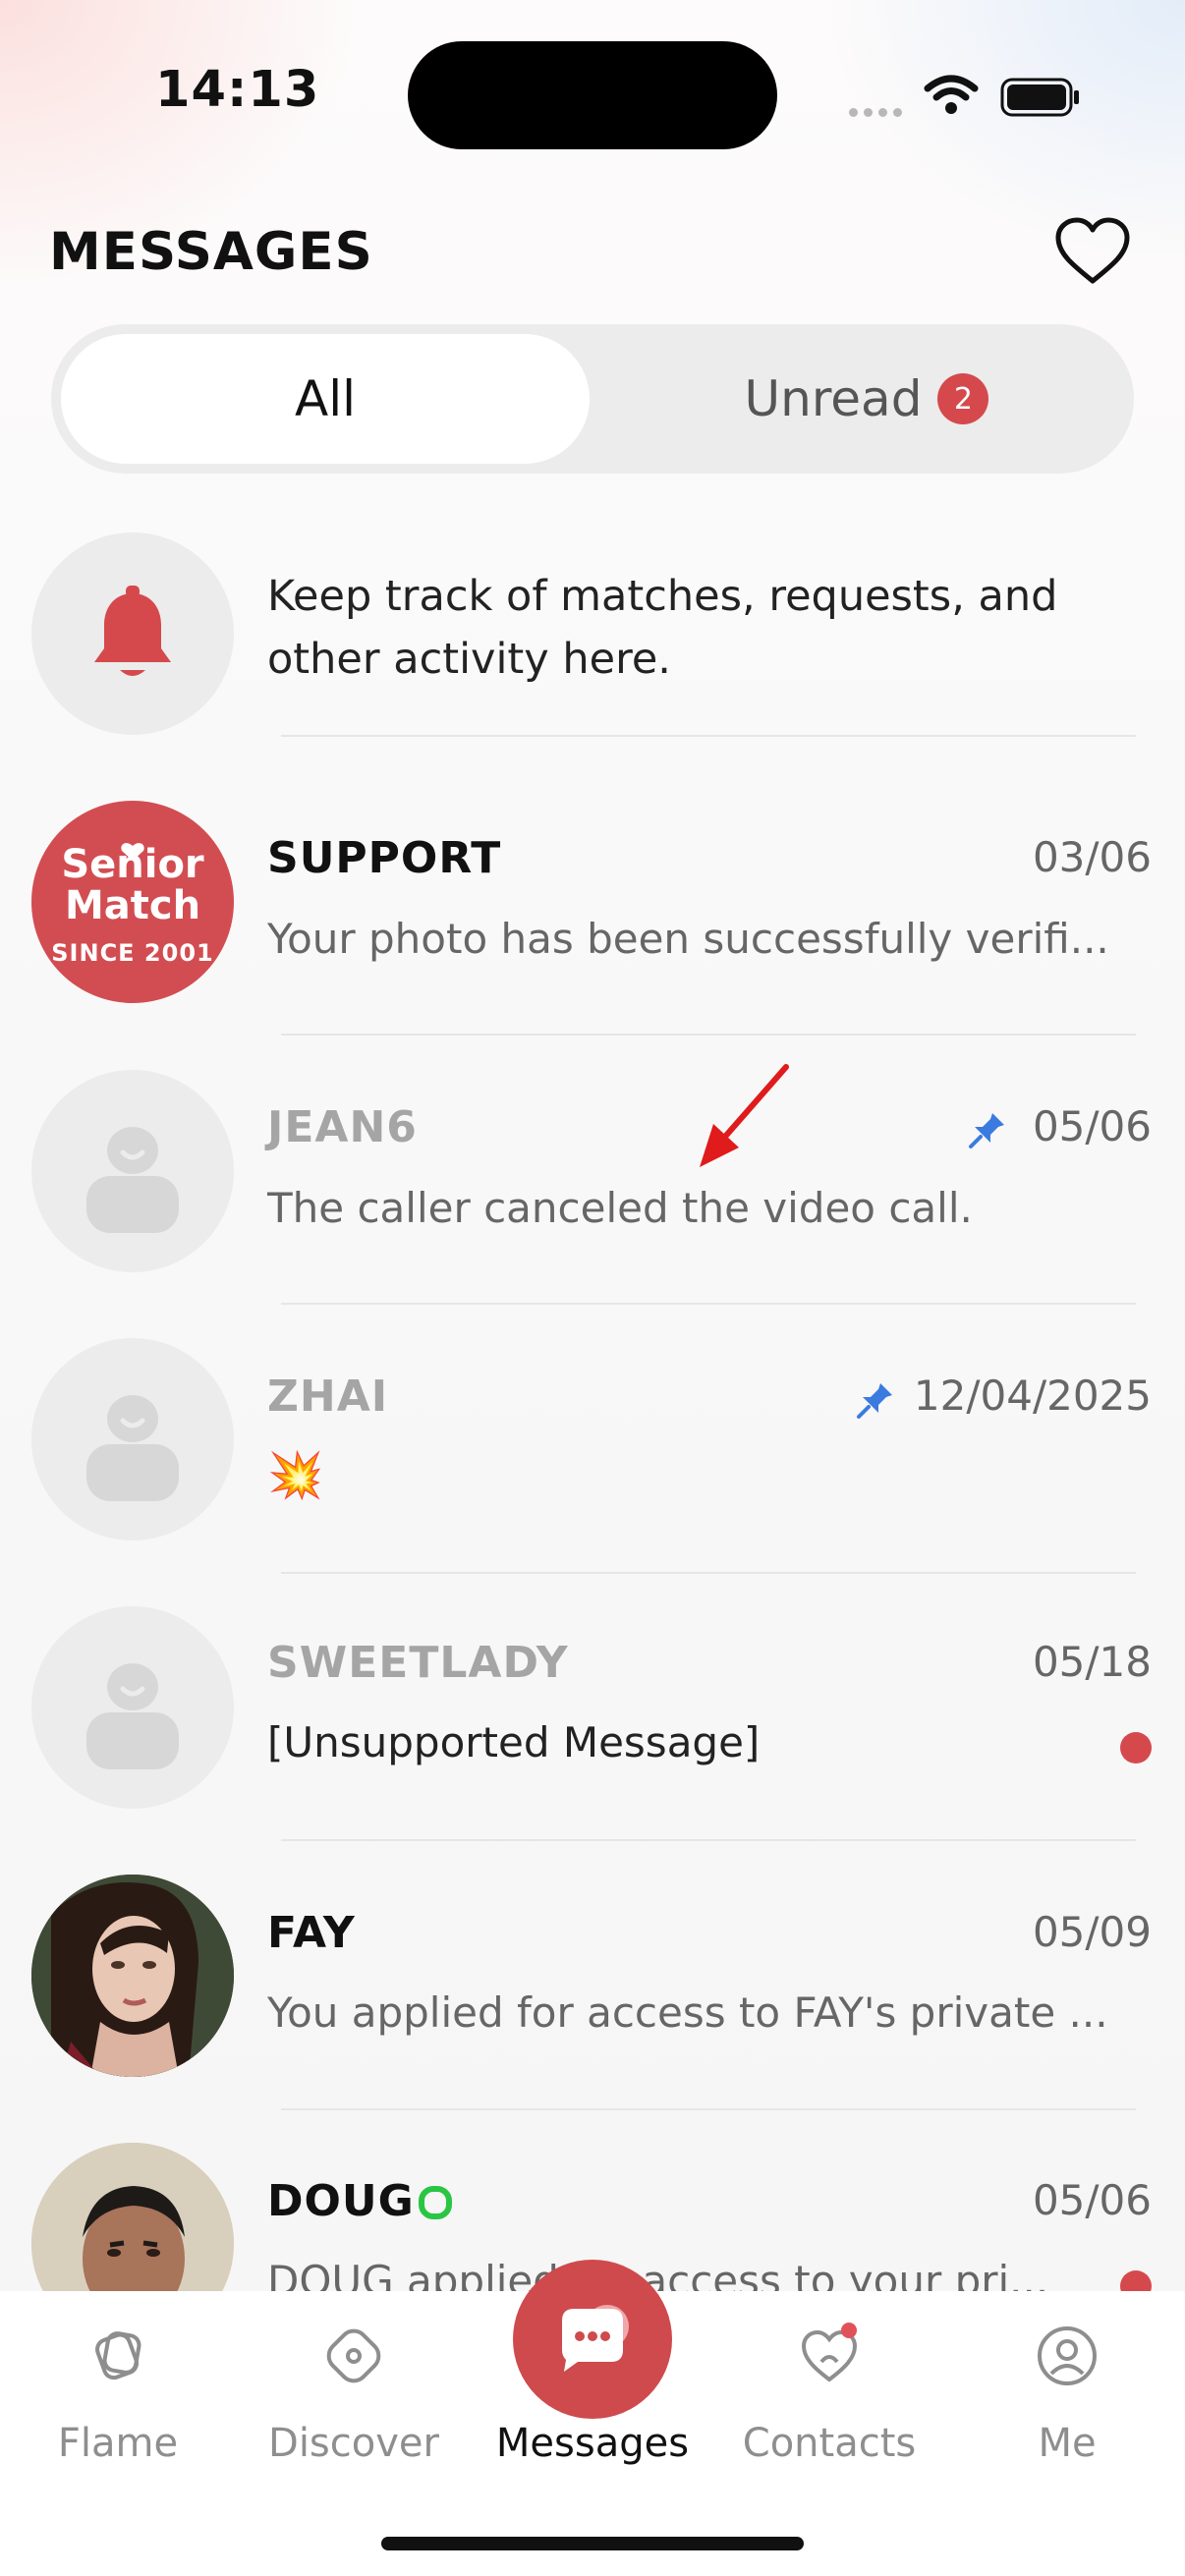 The height and width of the screenshot is (2576, 1185). What do you see at coordinates (952, 94) in the screenshot?
I see `wifi-icon` at bounding box center [952, 94].